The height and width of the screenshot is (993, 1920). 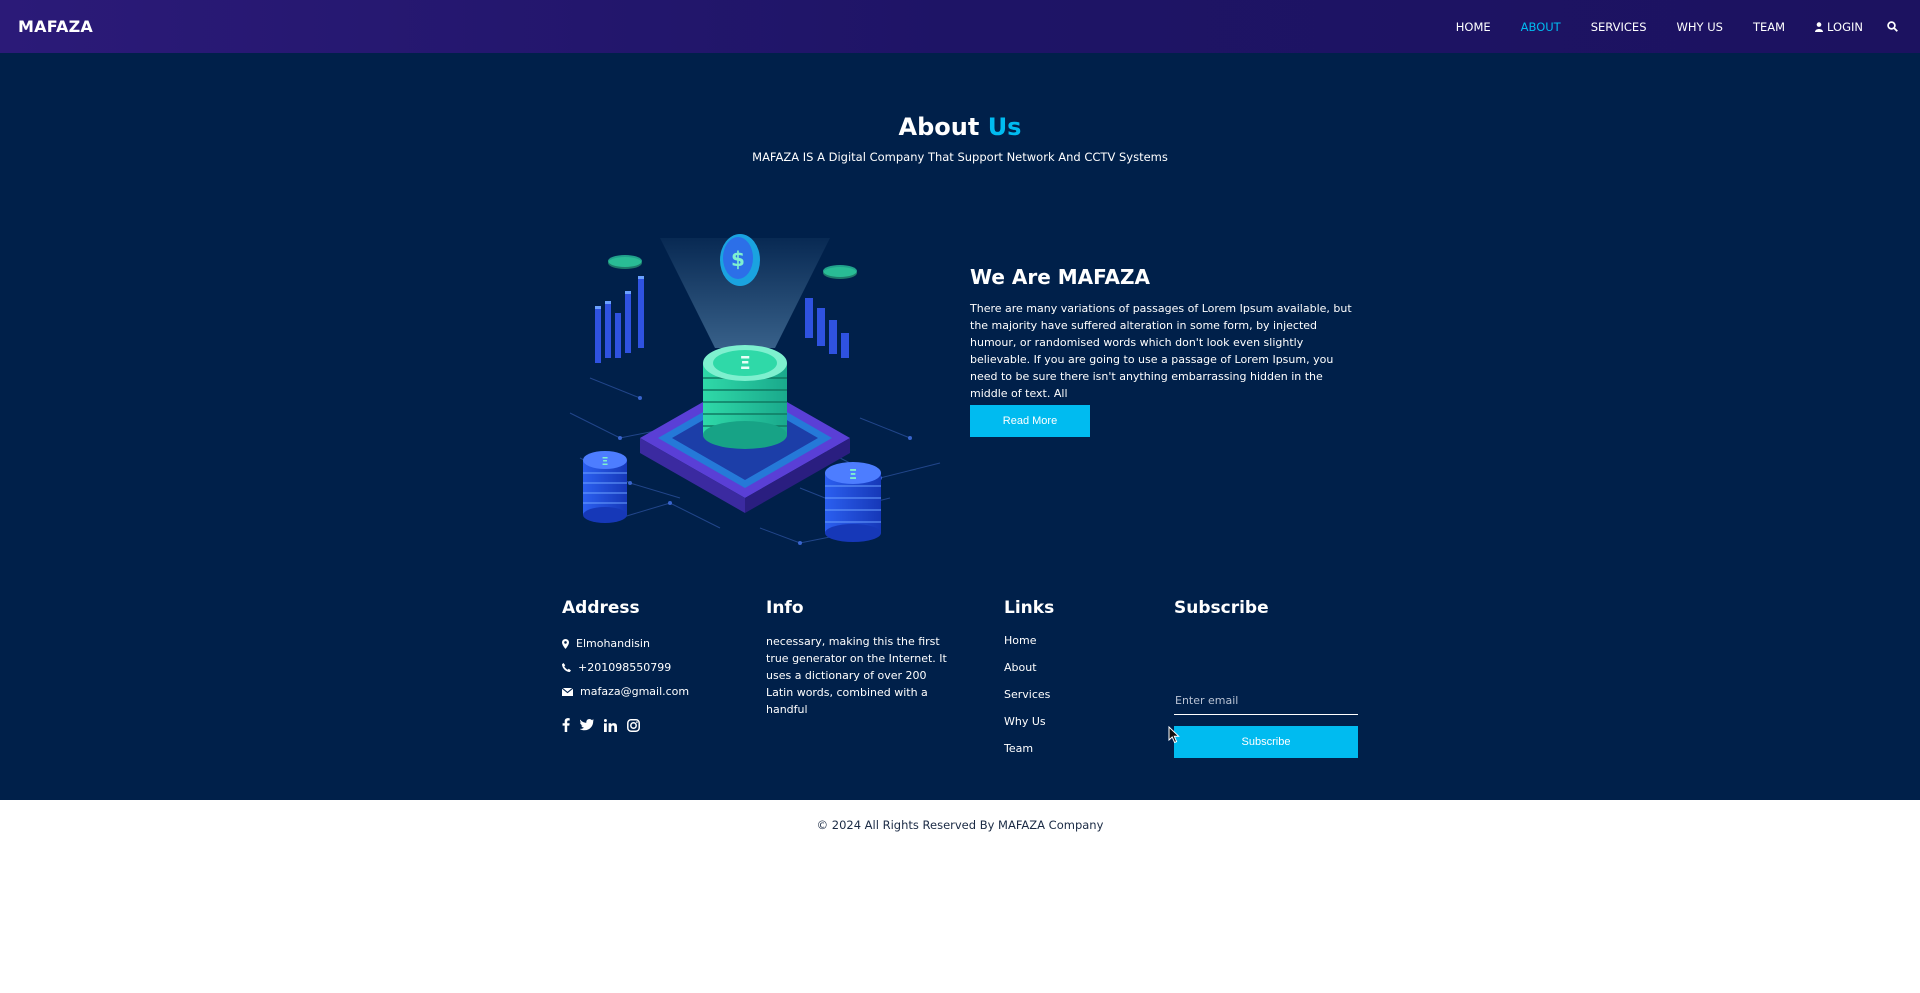 I want to click on social-links, so click(x=601, y=725).